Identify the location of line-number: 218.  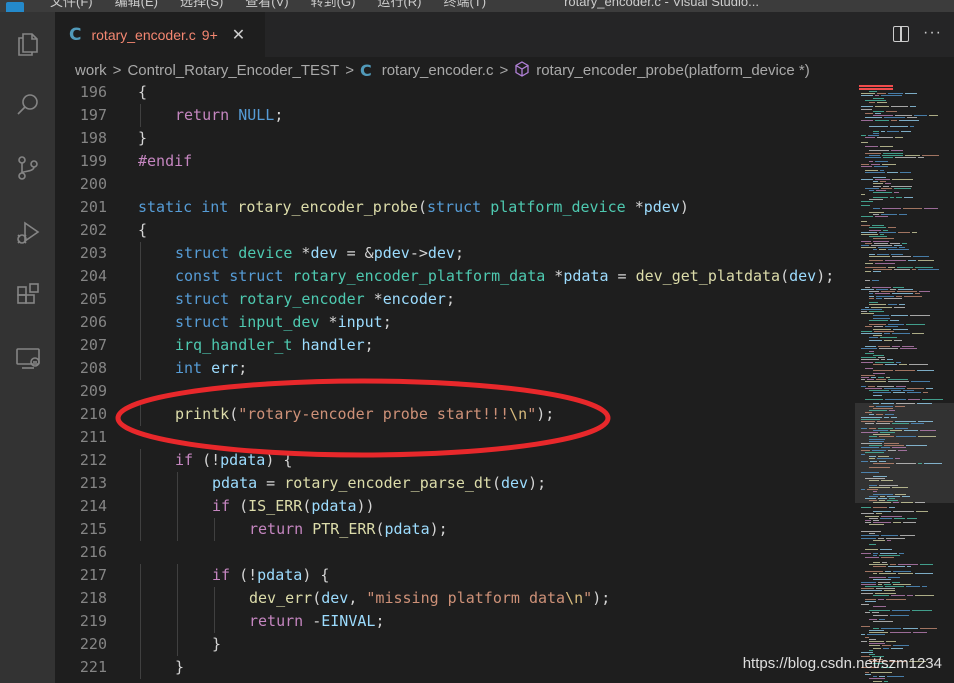
(93, 598).